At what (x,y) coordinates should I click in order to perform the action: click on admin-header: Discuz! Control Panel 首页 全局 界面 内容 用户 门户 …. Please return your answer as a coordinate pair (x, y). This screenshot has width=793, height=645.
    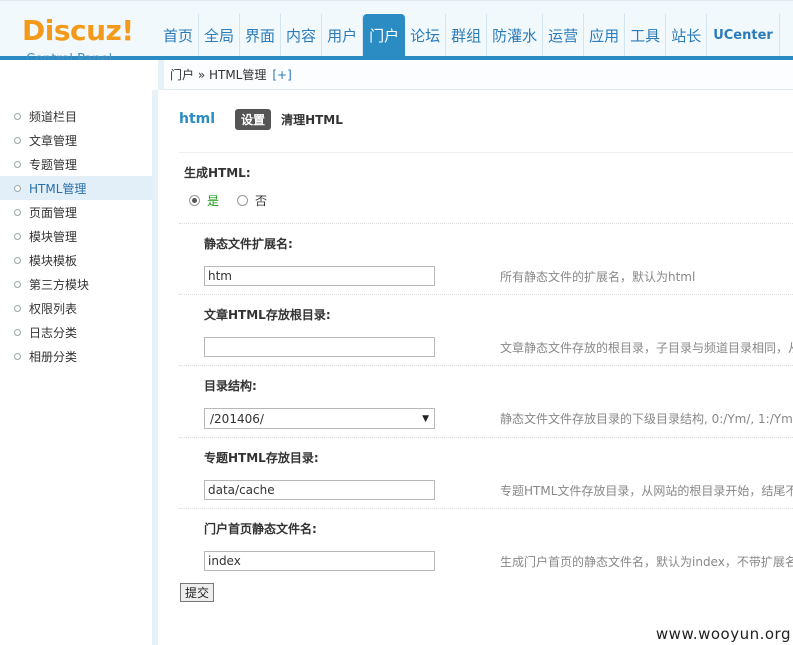
    Looking at the image, I should click on (396, 34).